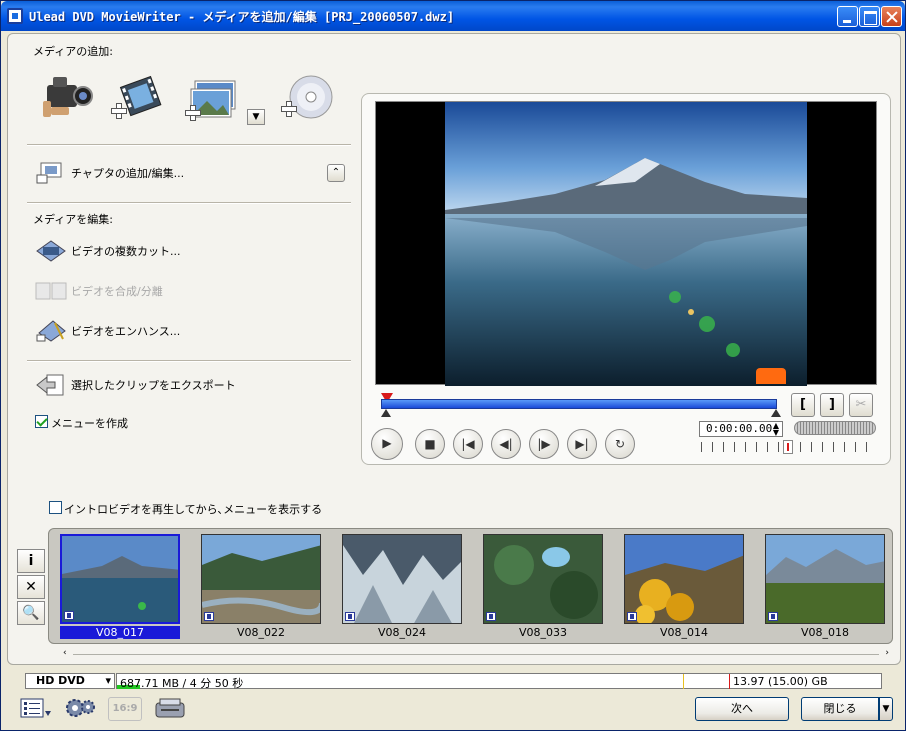 The width and height of the screenshot is (906, 731). I want to click on play-button: ▶, so click(387, 444).